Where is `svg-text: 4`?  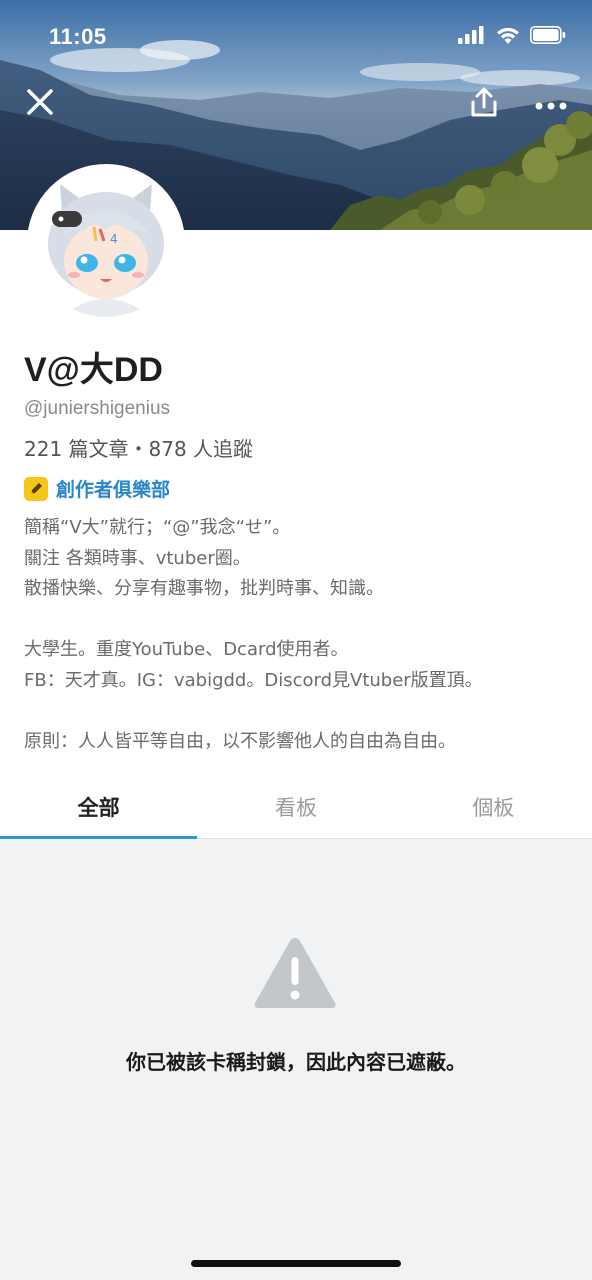 svg-text: 4 is located at coordinates (114, 239).